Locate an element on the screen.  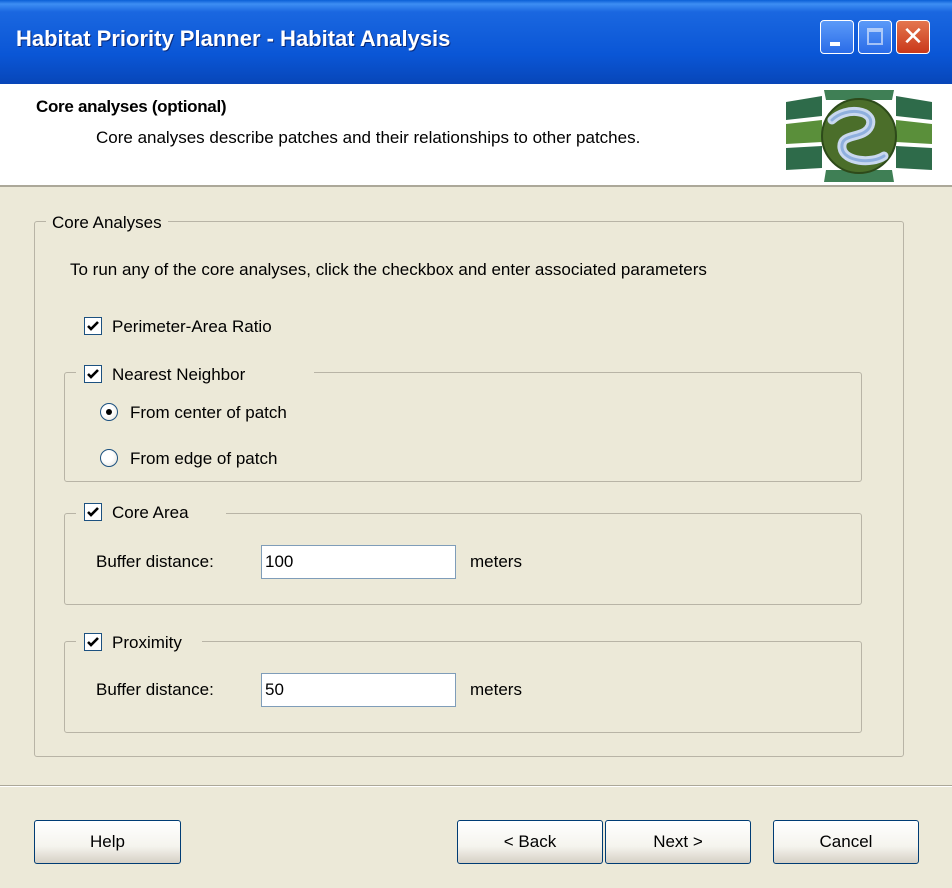
proximity-buffer-label: Buffer distance: is located at coordinates (155, 689).